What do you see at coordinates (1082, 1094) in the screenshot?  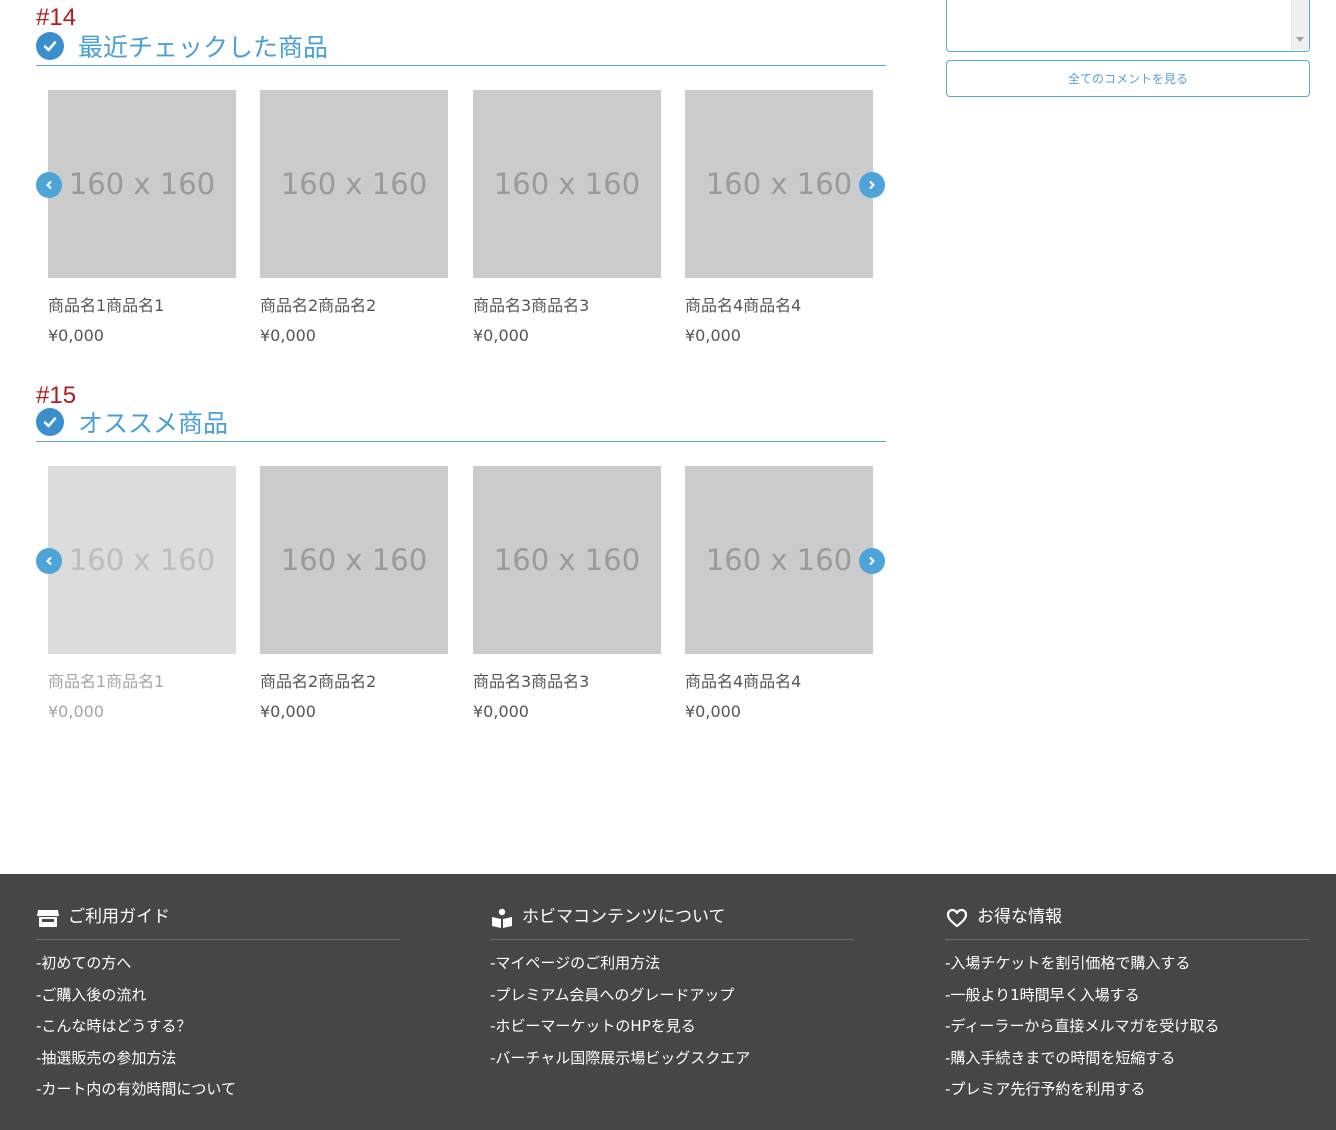 I see `footer-link: -プレミア先行予約を利用する` at bounding box center [1082, 1094].